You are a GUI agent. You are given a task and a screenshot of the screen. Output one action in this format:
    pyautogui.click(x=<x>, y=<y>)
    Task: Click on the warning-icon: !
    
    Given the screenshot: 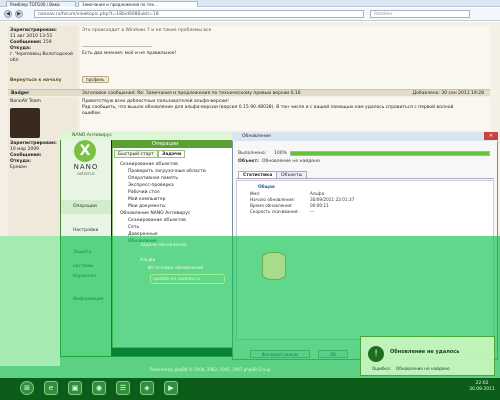 What is the action you would take?
    pyautogui.click(x=376, y=354)
    